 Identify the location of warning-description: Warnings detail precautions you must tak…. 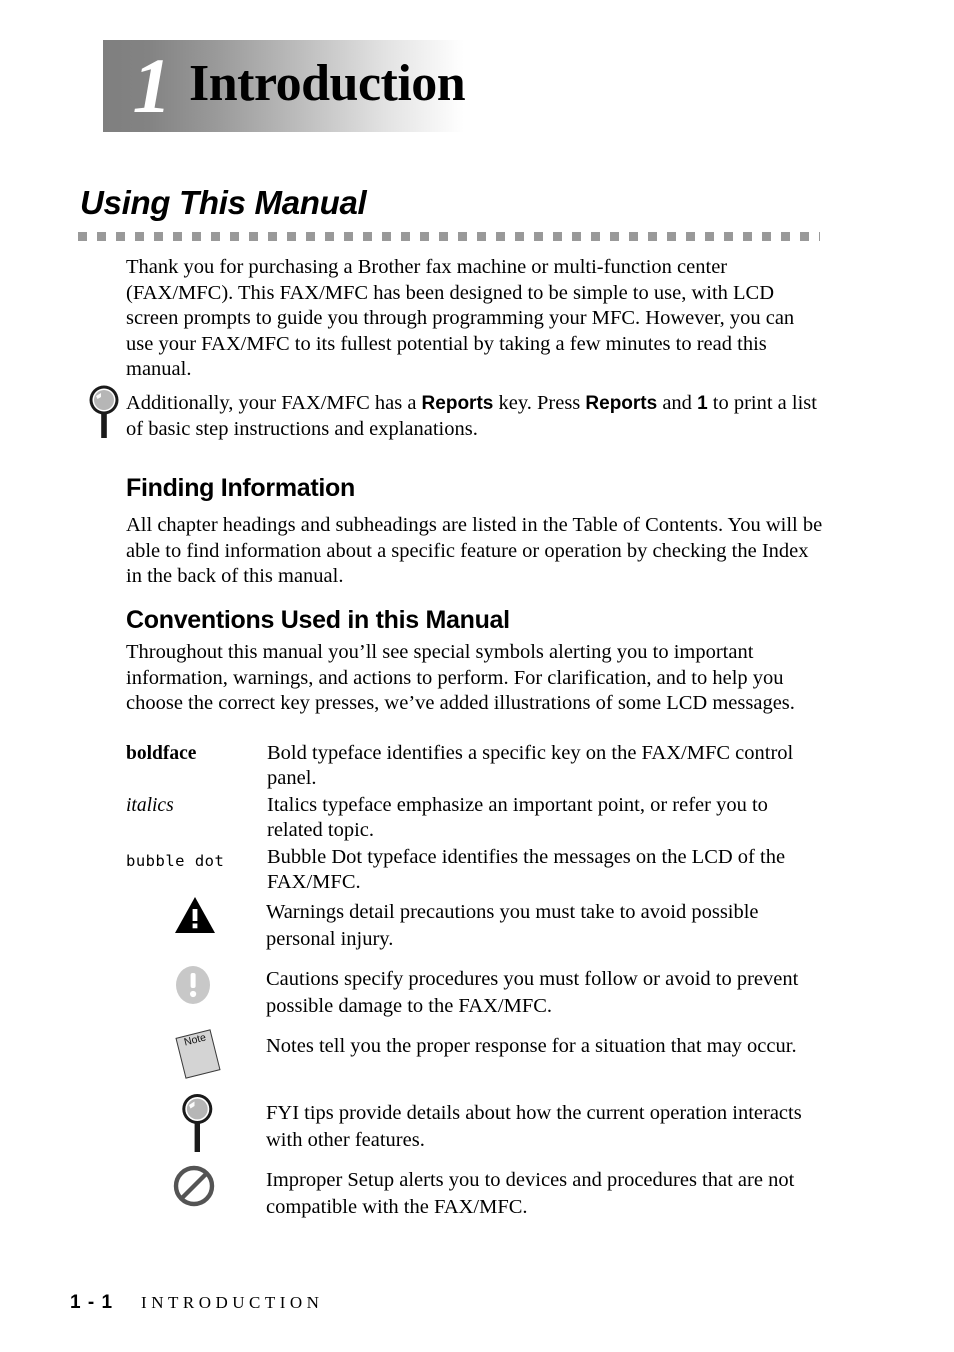
(512, 925).